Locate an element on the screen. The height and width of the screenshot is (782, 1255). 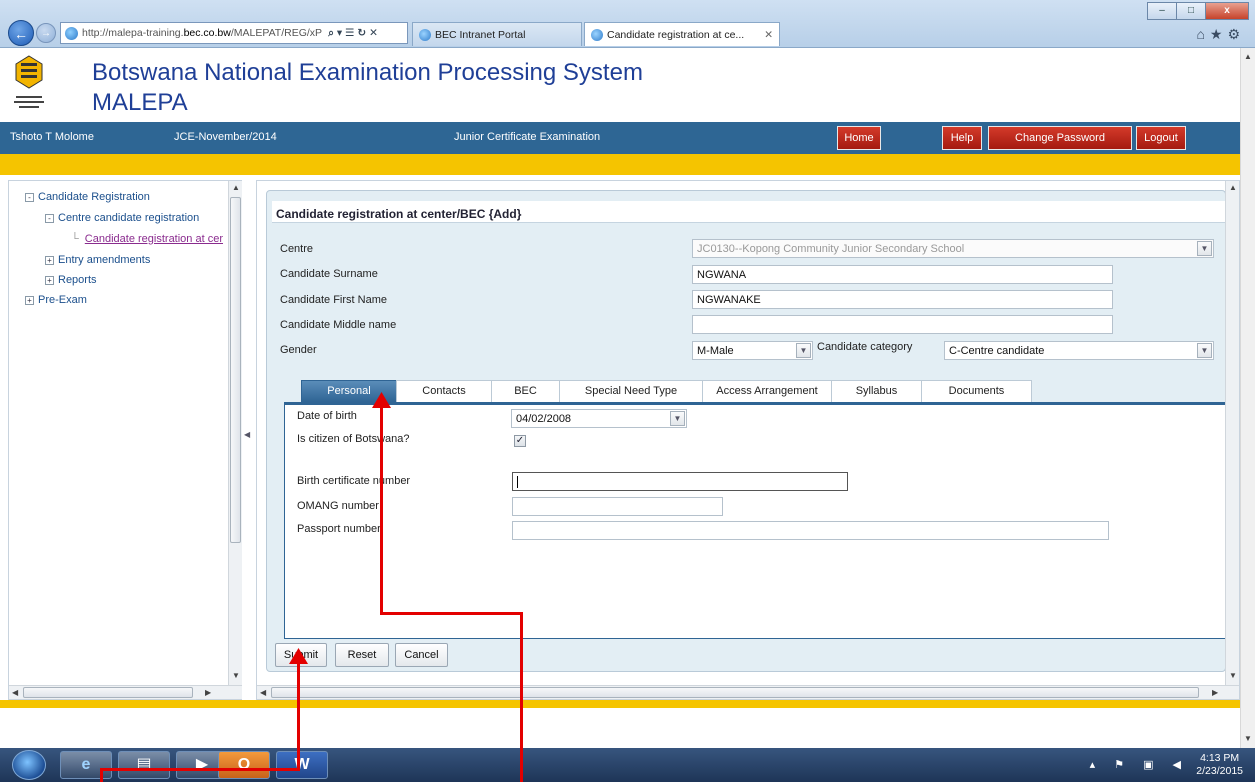
surname-input: NGWANA is located at coordinates (902, 274).